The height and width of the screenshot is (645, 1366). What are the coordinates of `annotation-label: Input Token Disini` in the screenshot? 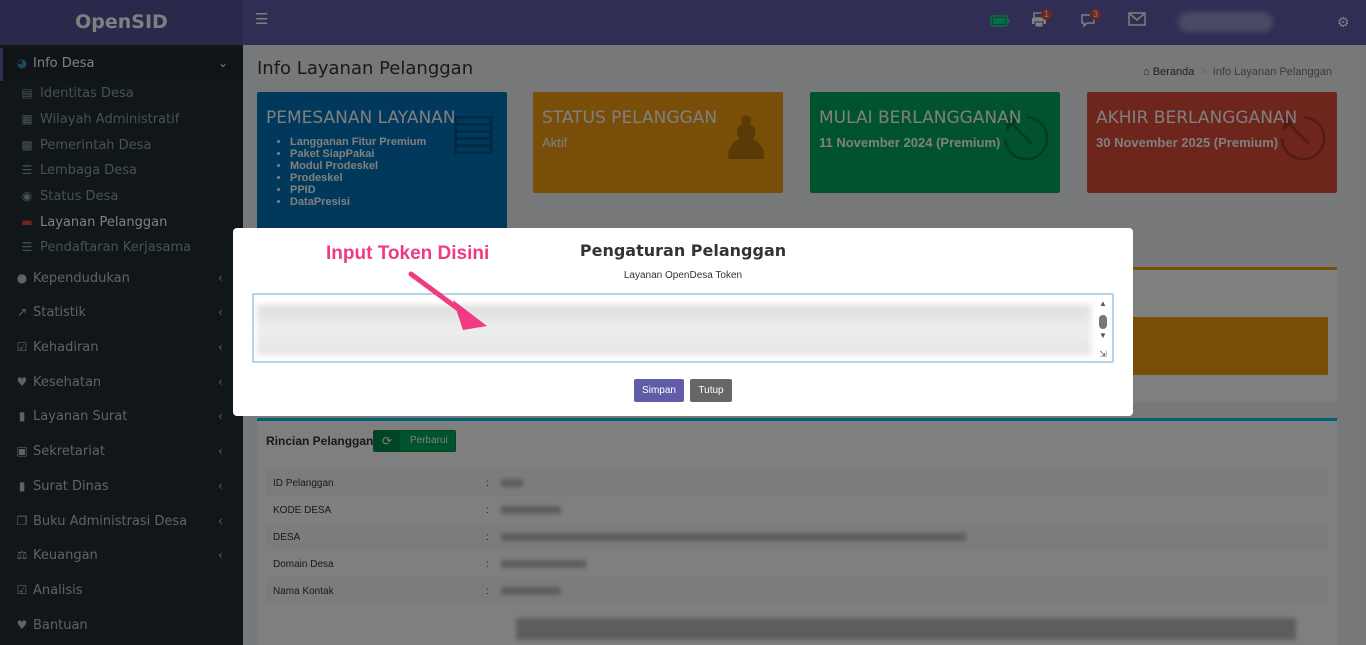 It's located at (408, 253).